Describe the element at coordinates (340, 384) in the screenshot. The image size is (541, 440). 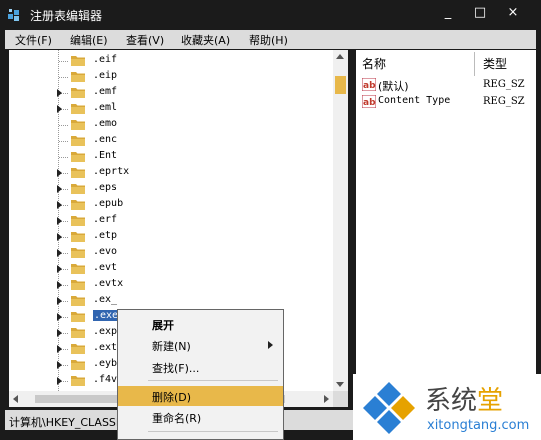
I see `scroll-down-icon` at that location.